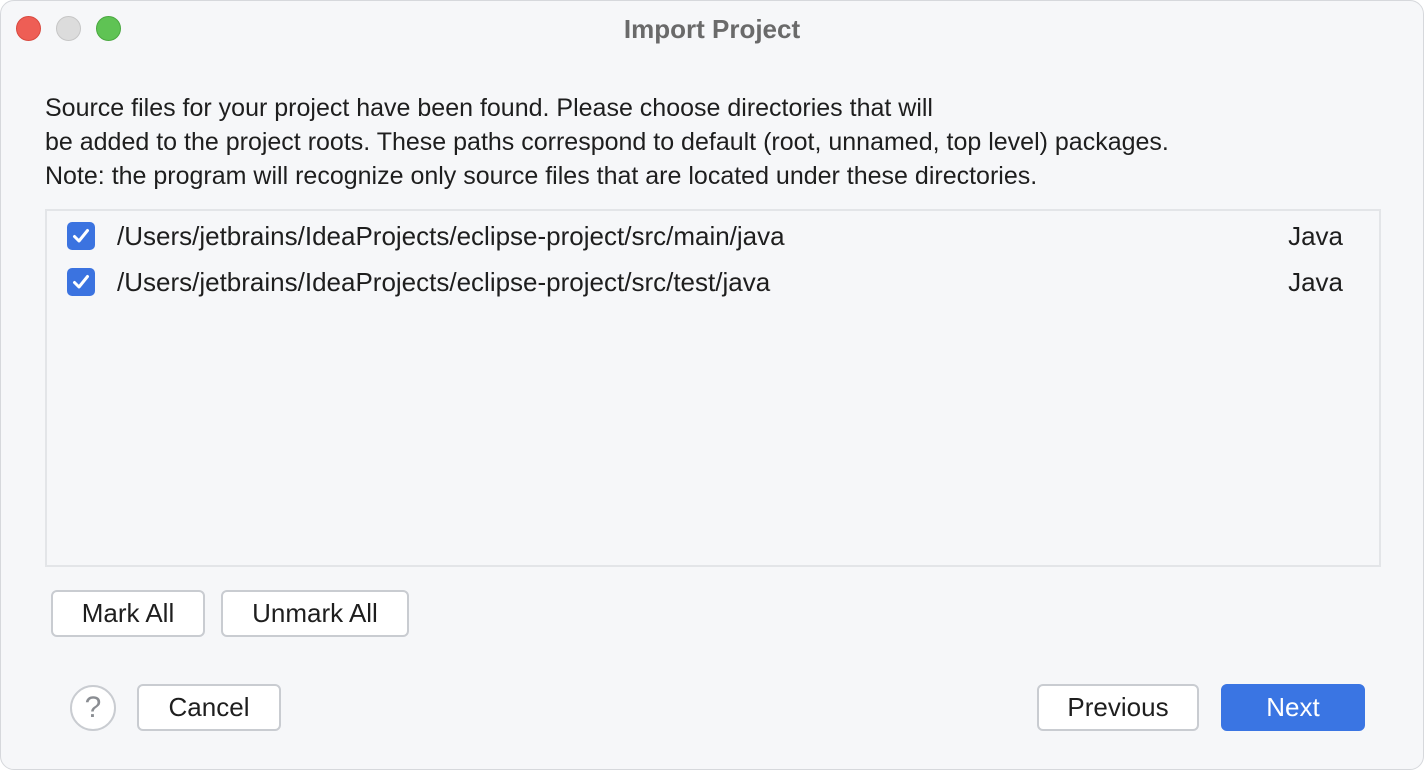 This screenshot has width=1424, height=770. Describe the element at coordinates (128, 613) in the screenshot. I see `mark-all-button: Mark All` at that location.